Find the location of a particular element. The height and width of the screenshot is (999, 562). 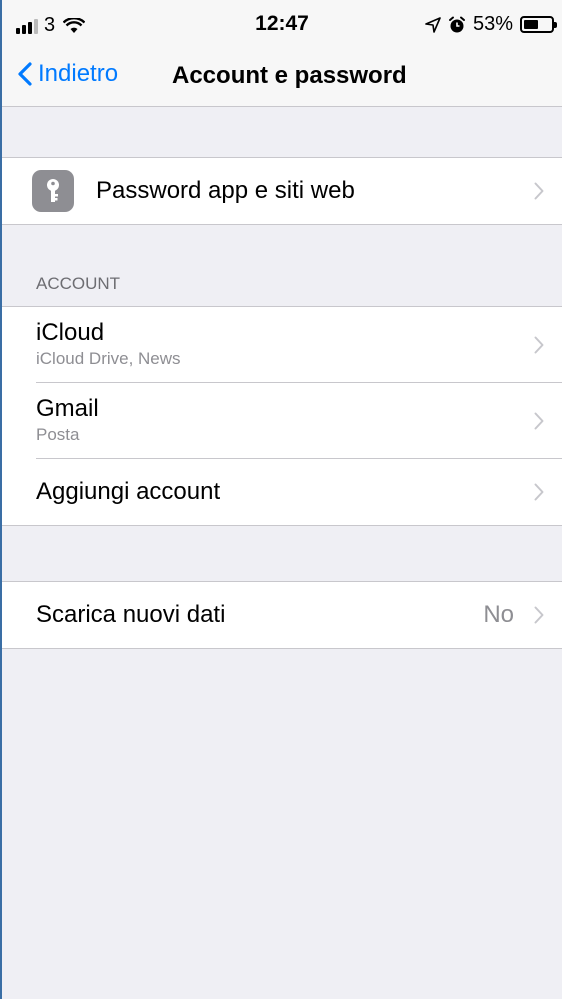

account-title: iCloud is located at coordinates (70, 332).